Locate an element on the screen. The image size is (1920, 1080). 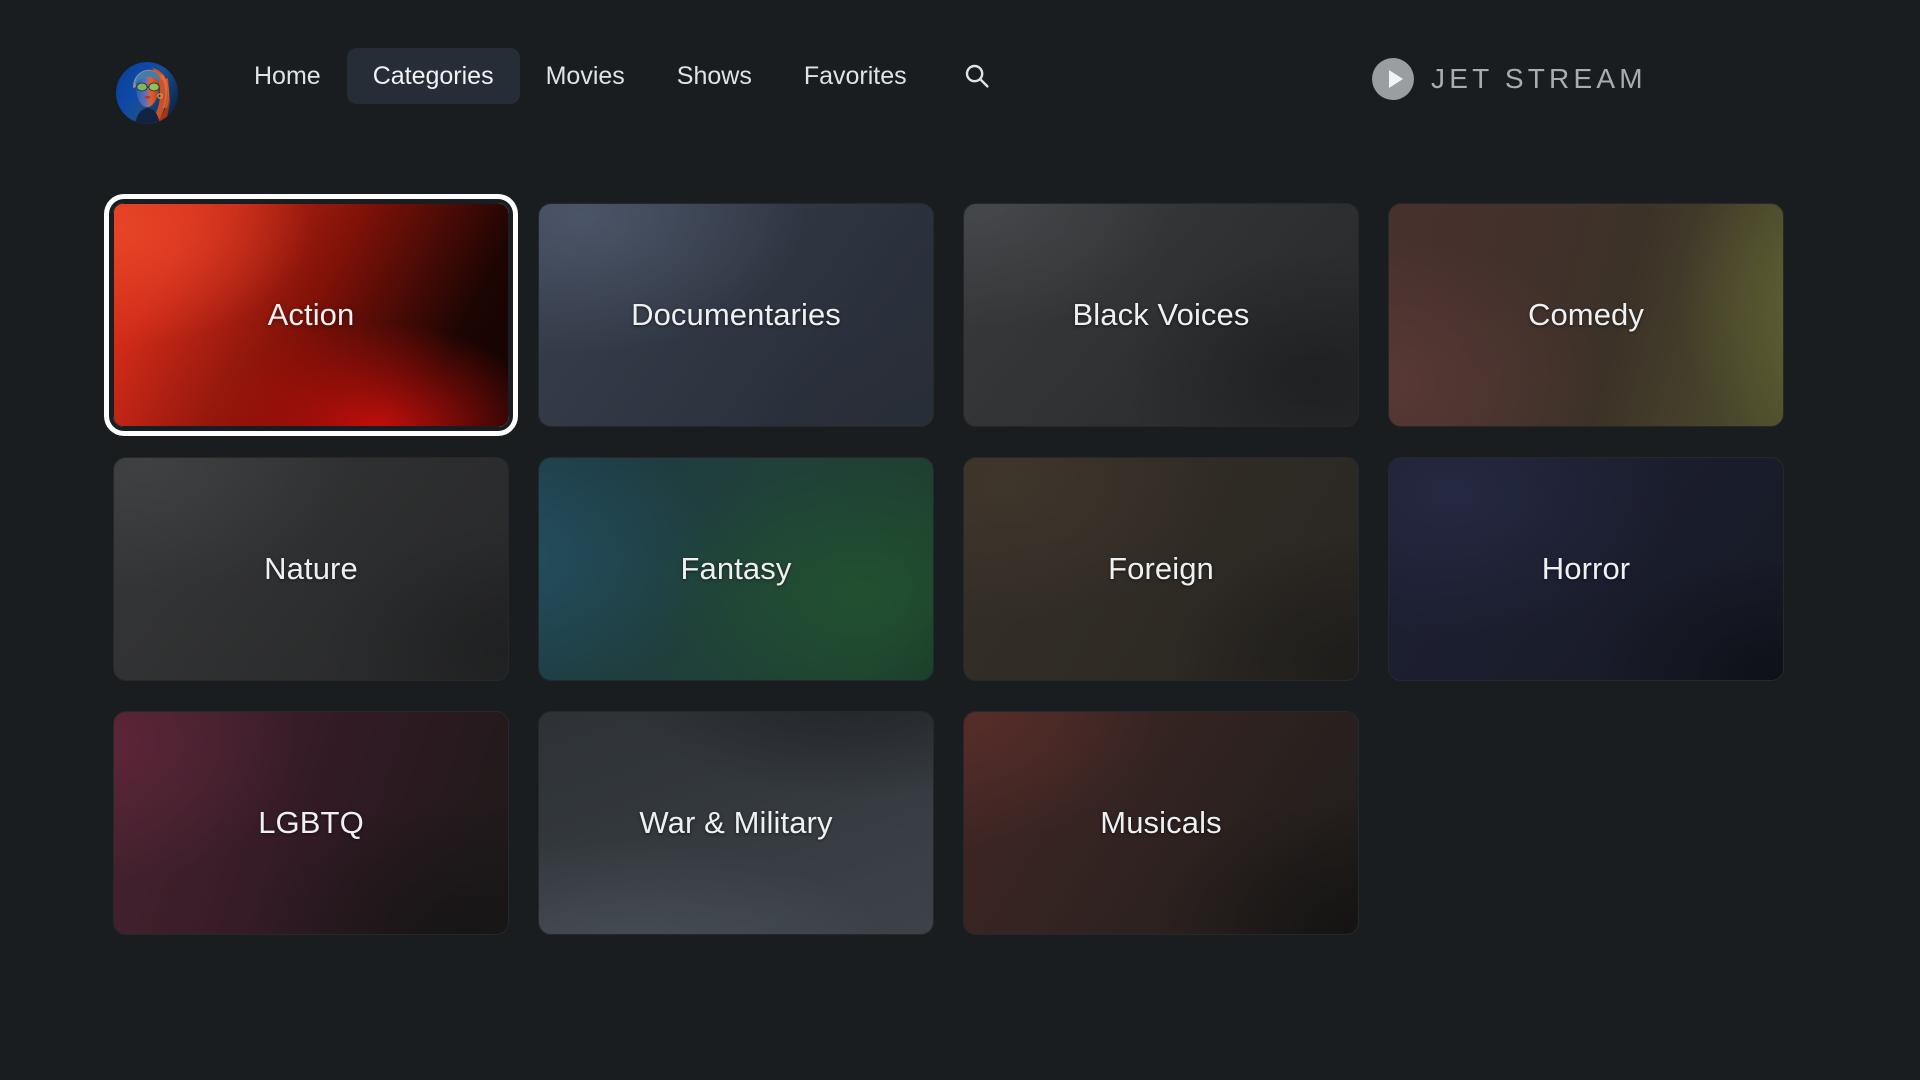
category-tile-comedy: Comedy is located at coordinates (1586, 315).